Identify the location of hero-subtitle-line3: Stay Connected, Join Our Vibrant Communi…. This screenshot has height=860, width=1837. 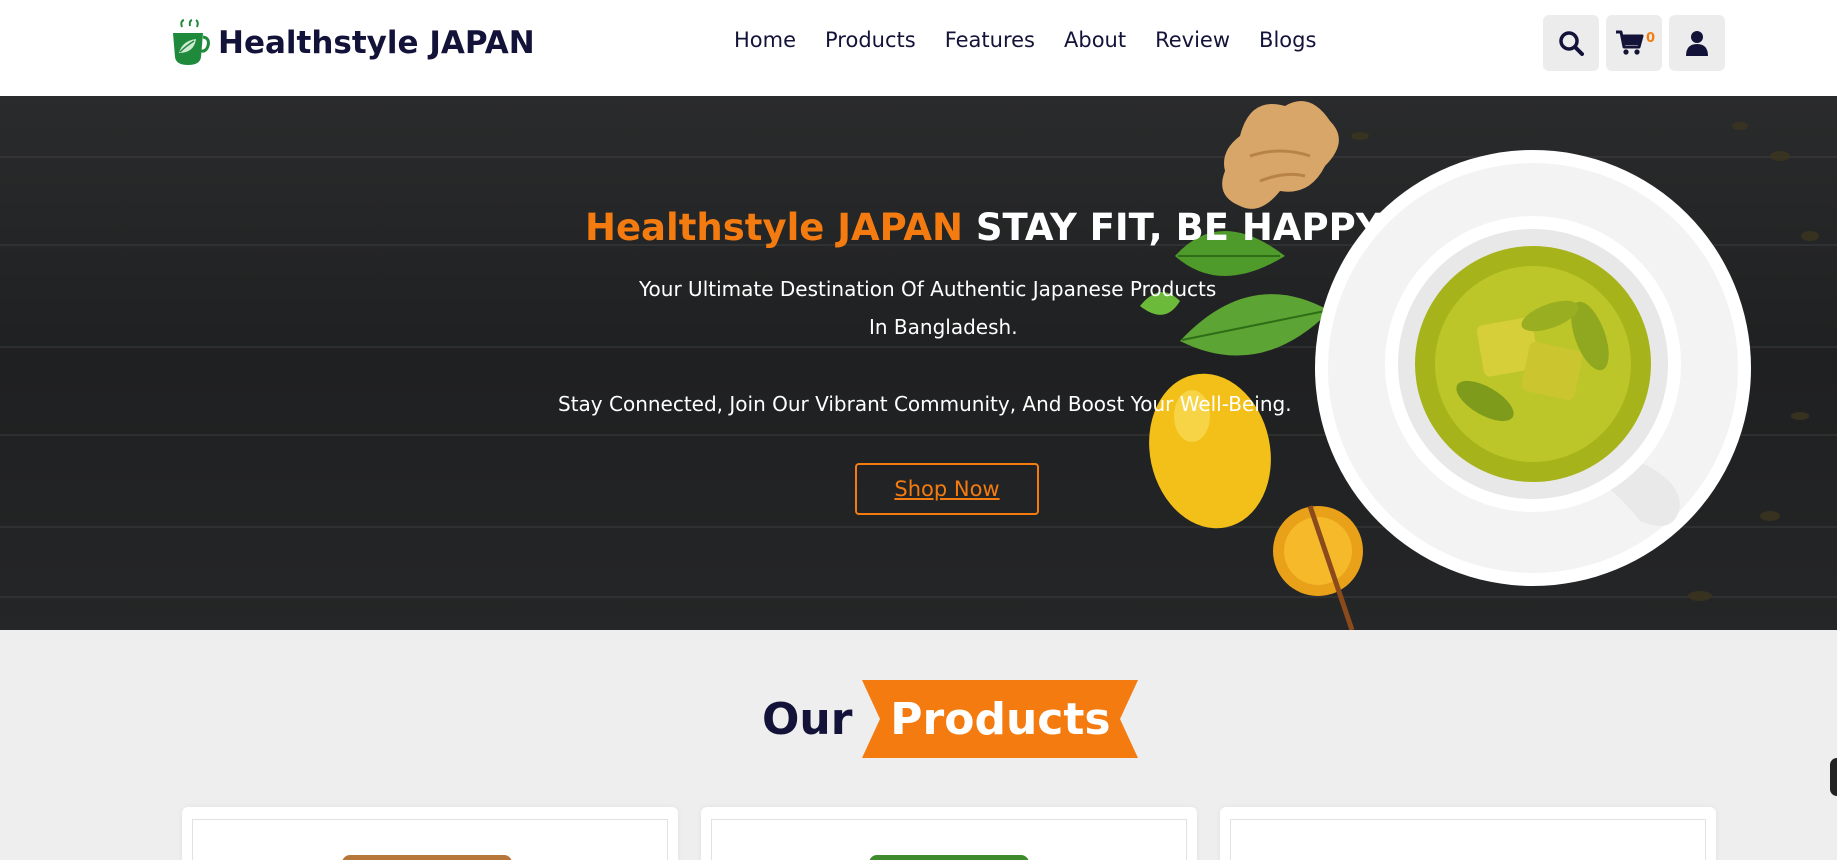
(925, 404).